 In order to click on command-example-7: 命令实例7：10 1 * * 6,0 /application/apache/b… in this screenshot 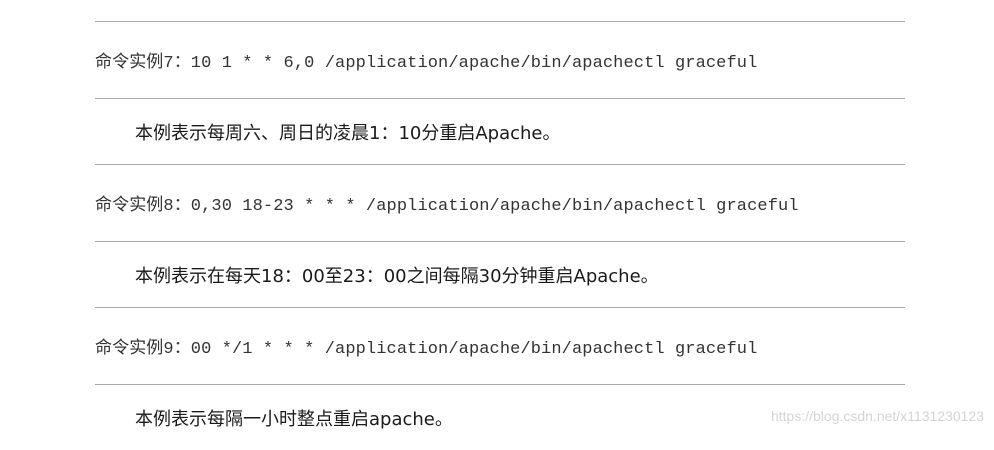, I will do `click(426, 63)`.